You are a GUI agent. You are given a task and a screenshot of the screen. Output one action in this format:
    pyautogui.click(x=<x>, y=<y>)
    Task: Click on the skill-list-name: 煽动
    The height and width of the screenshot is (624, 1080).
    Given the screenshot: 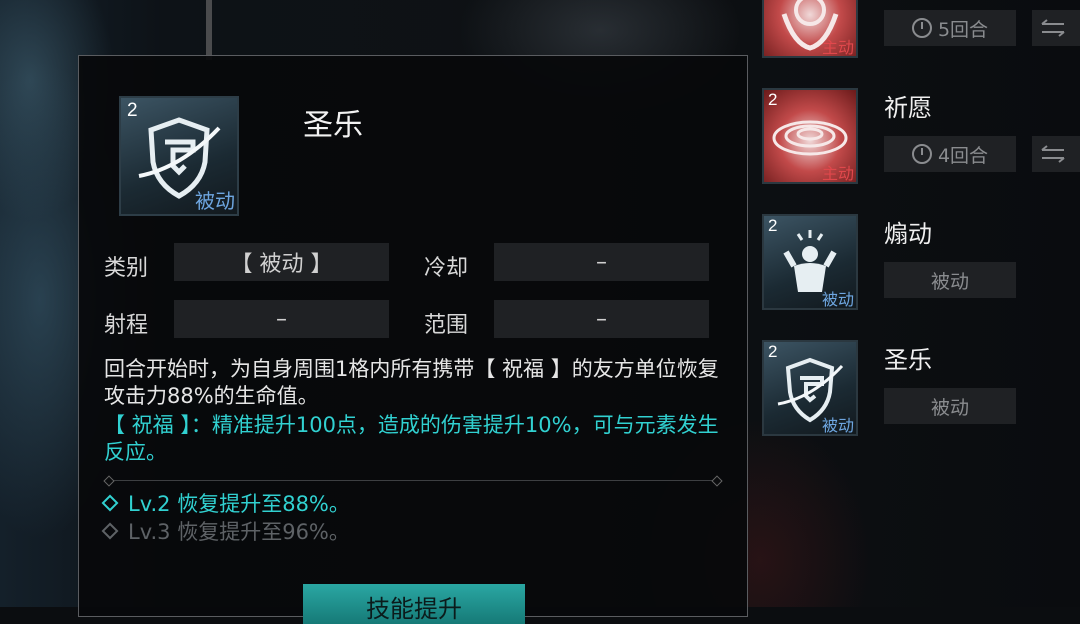 What is the action you would take?
    pyautogui.click(x=908, y=234)
    